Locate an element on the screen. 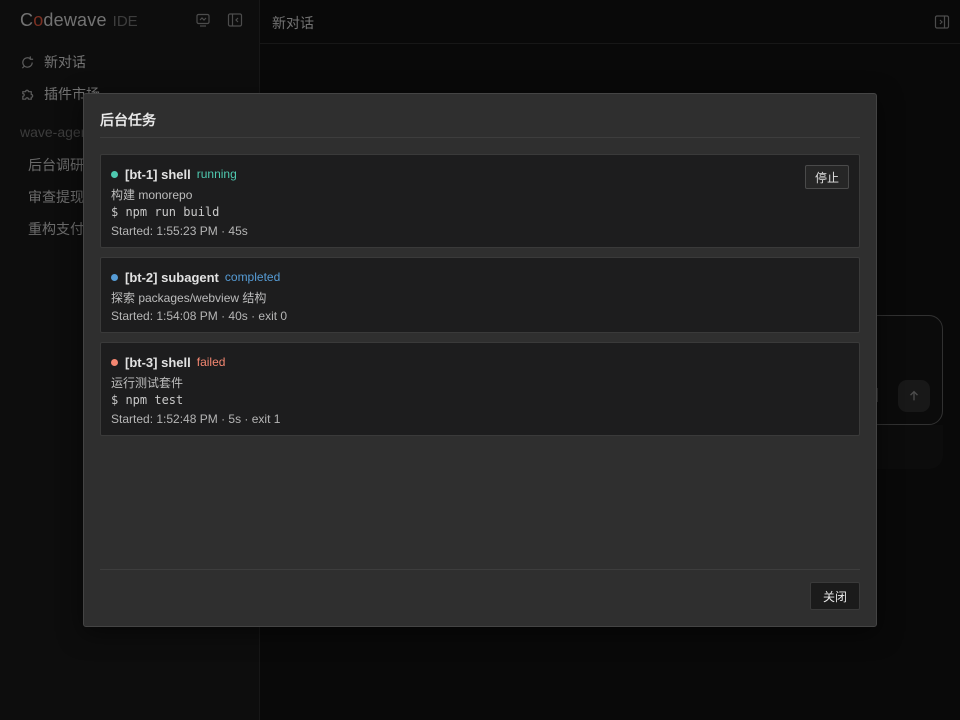 This screenshot has height=720, width=960. task-header: [bt-2] subagent completed is located at coordinates (195, 277).